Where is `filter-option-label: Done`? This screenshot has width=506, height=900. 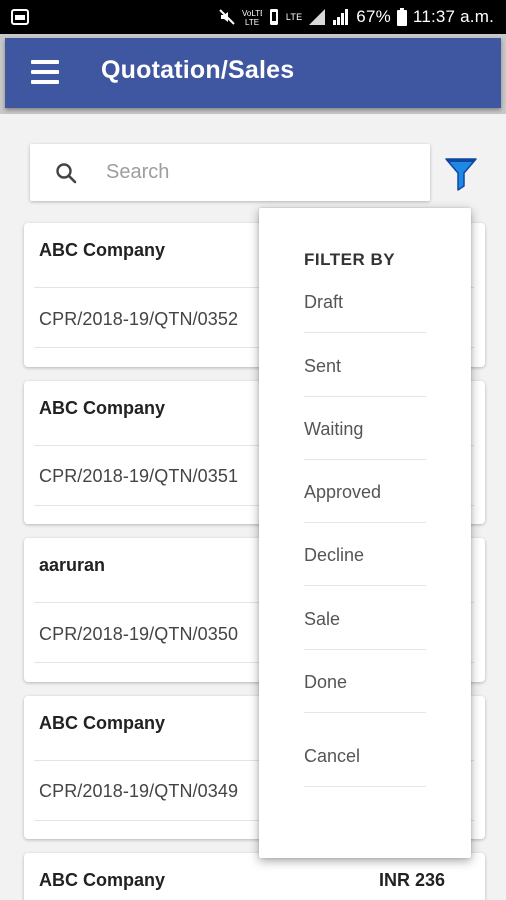 filter-option-label: Done is located at coordinates (326, 682).